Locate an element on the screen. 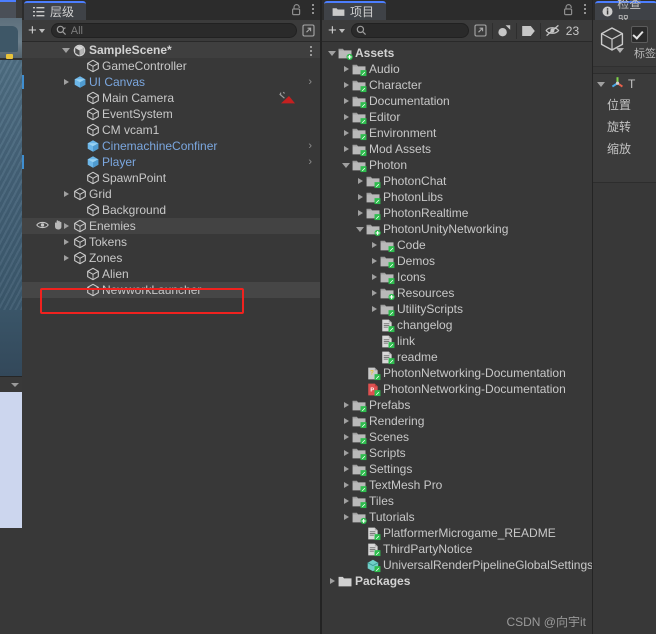 This screenshot has height=634, width=656. project-item-photonrealtime: PhotonRealtime is located at coordinates (454, 213).